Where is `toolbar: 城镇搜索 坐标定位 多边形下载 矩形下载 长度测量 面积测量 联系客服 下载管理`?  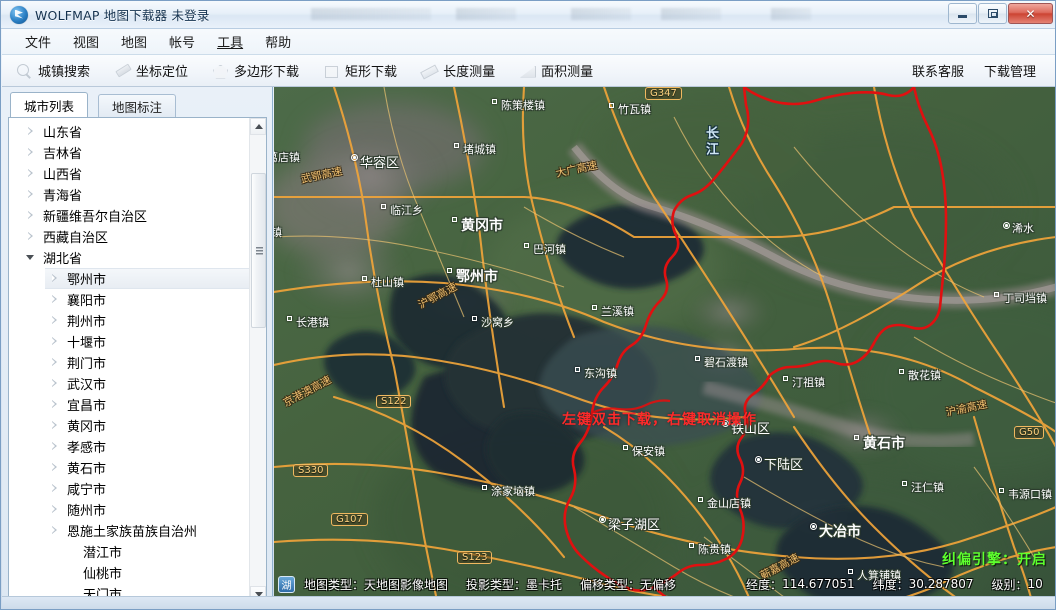 toolbar: 城镇搜索 坐标定位 多边形下载 矩形下载 长度测量 面积测量 联系客服 下载管理 is located at coordinates (528, 71).